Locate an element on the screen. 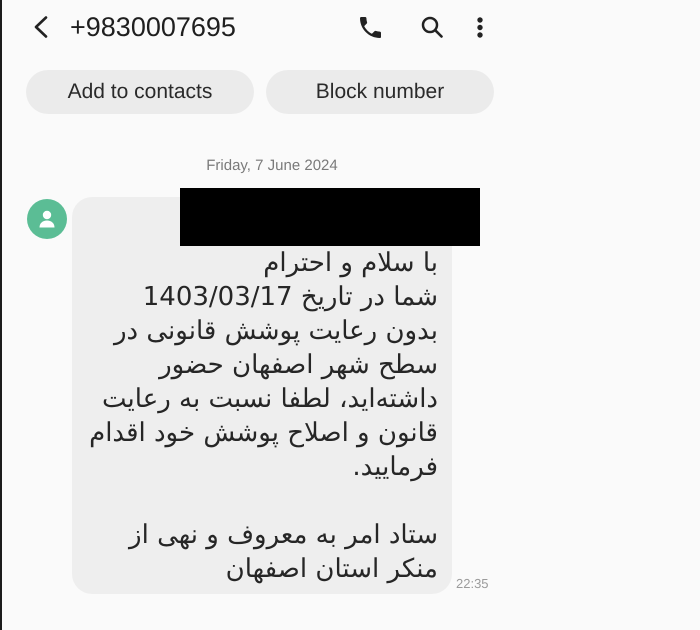 This screenshot has height=630, width=700. date-divider: Friday, 7 June 2024 is located at coordinates (272, 165).